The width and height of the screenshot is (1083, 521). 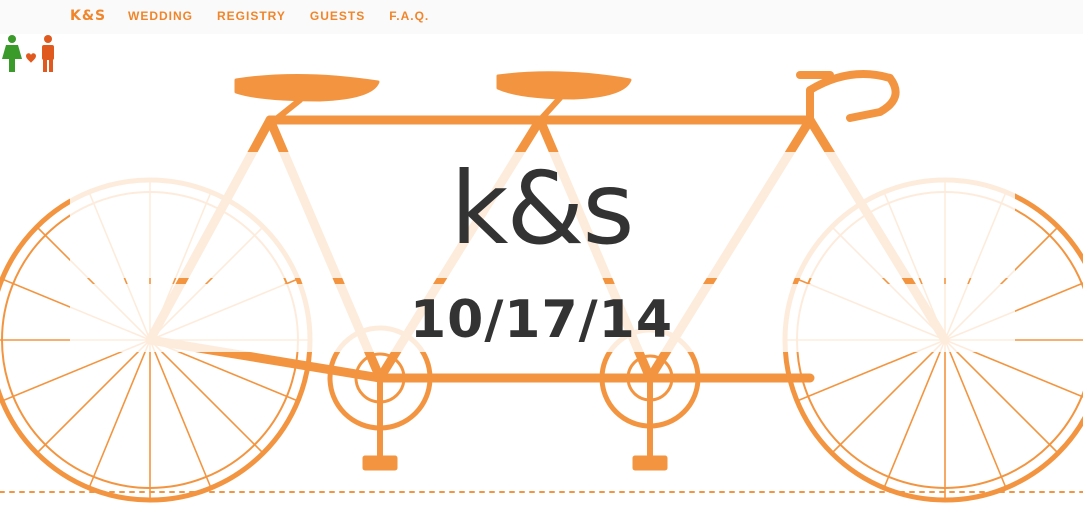 What do you see at coordinates (541, 17) in the screenshot?
I see `top-nav-bar: K&S WEDDING REGISTRY GUESTS F.A.Q.` at bounding box center [541, 17].